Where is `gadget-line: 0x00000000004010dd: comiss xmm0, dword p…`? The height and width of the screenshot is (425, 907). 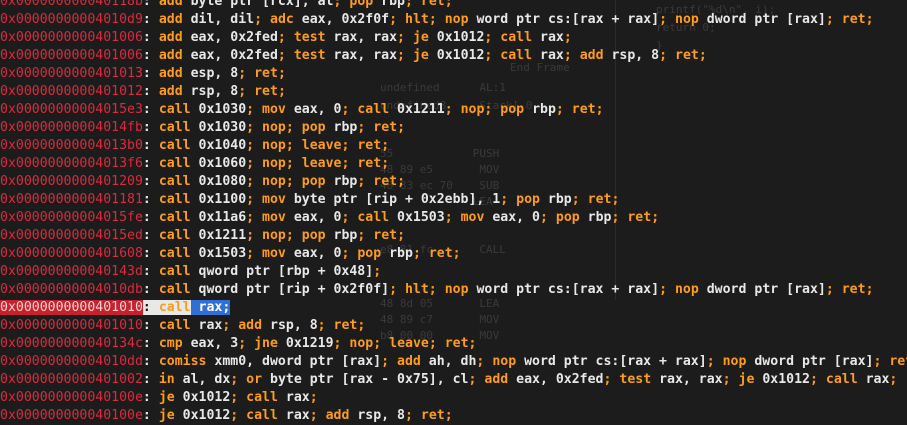 gadget-line: 0x00000000004010dd: comiss xmm0, dword p… is located at coordinates (453, 362).